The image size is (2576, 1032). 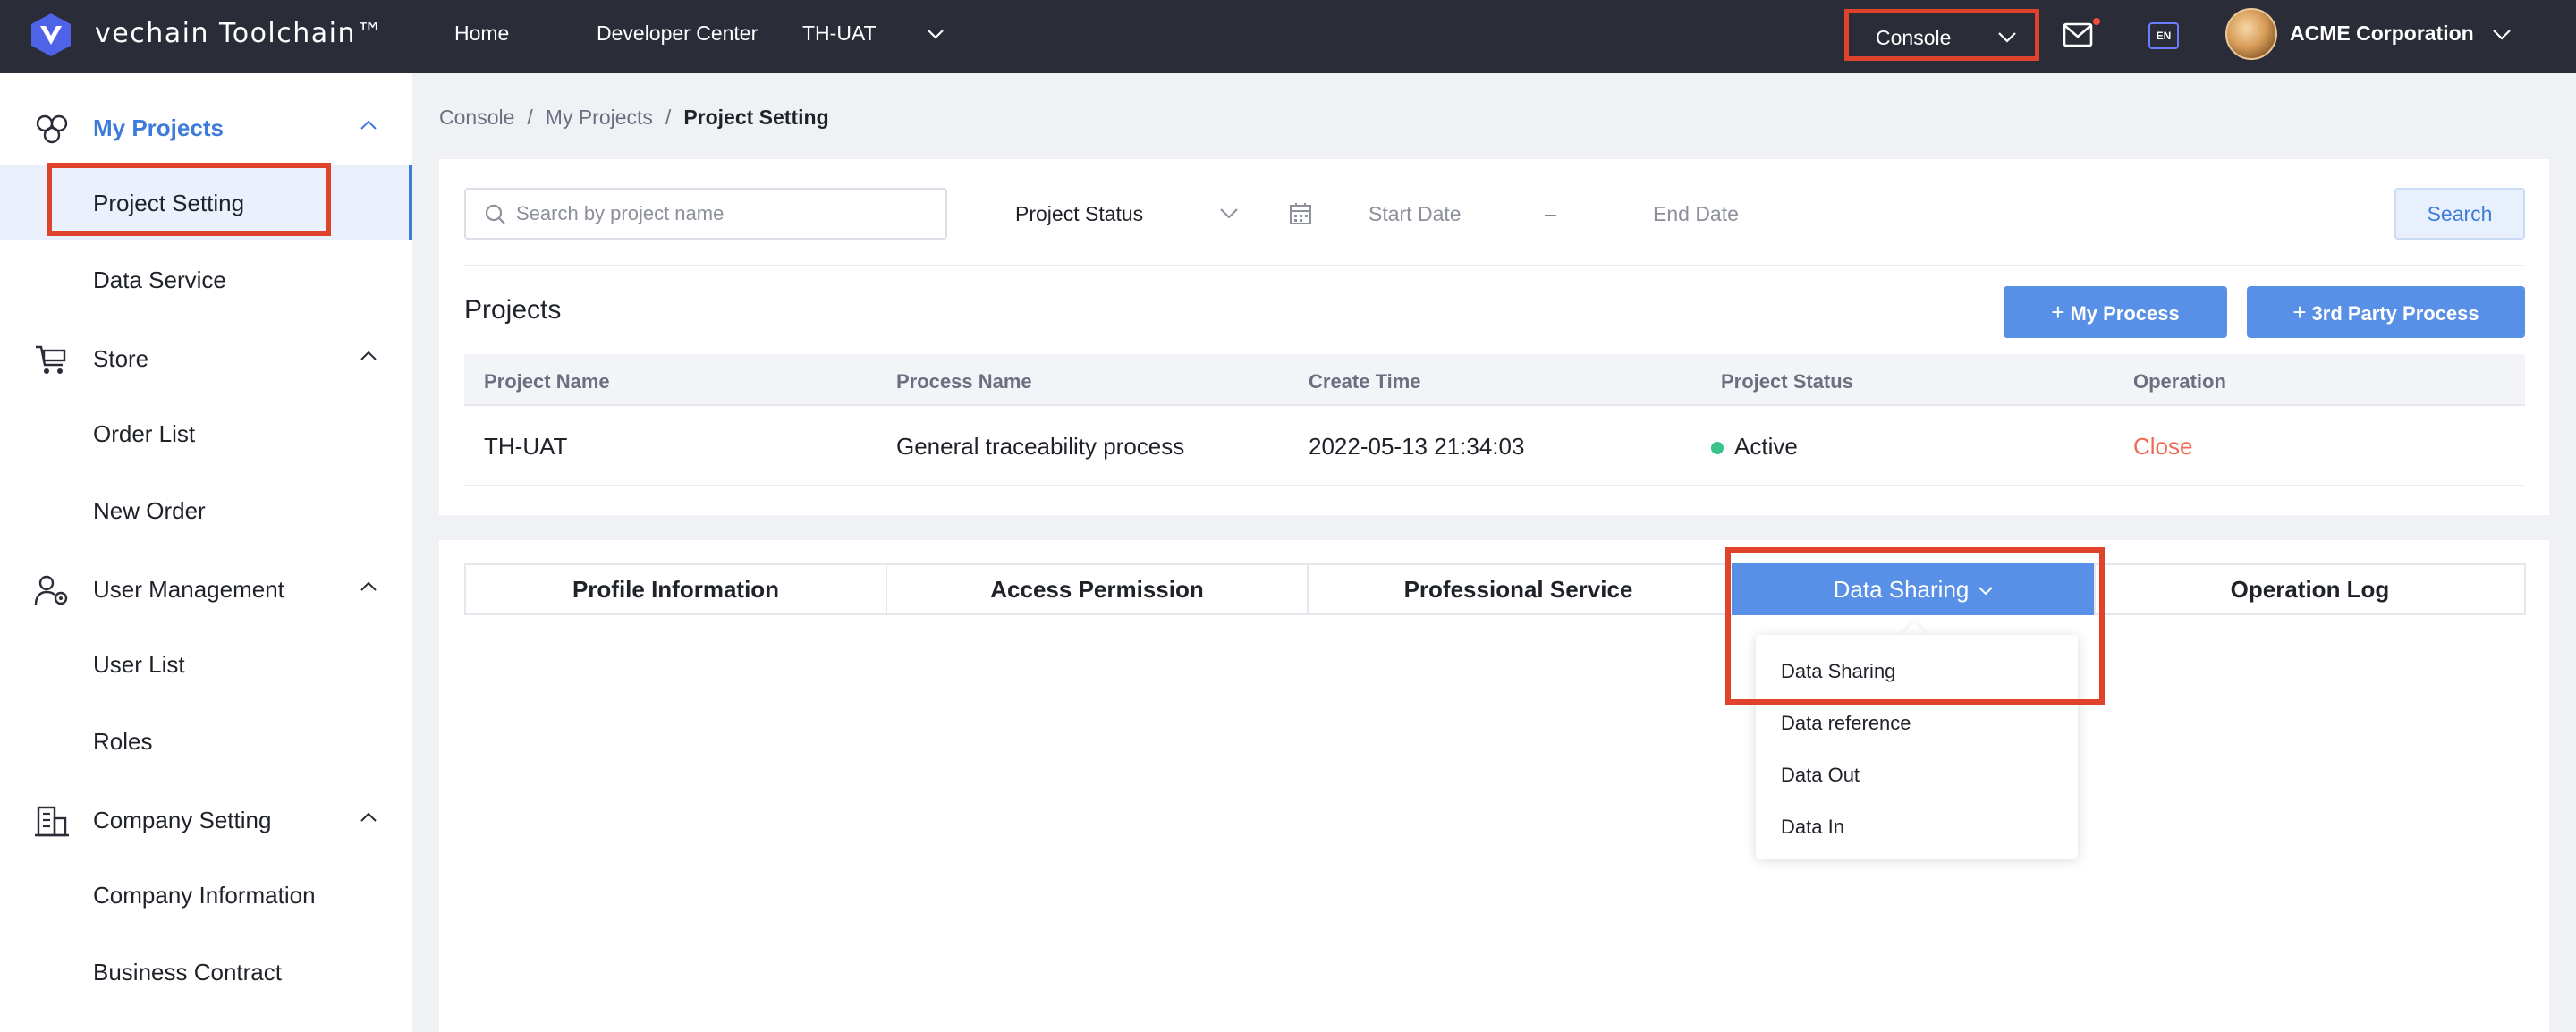 What do you see at coordinates (206, 432) in the screenshot?
I see `sidebar-item-order-list: Order List` at bounding box center [206, 432].